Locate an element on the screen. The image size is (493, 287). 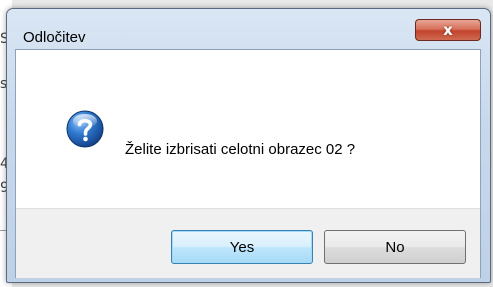
dialog-message: Želite izbrisati celotni obrazec 02 ? is located at coordinates (240, 149).